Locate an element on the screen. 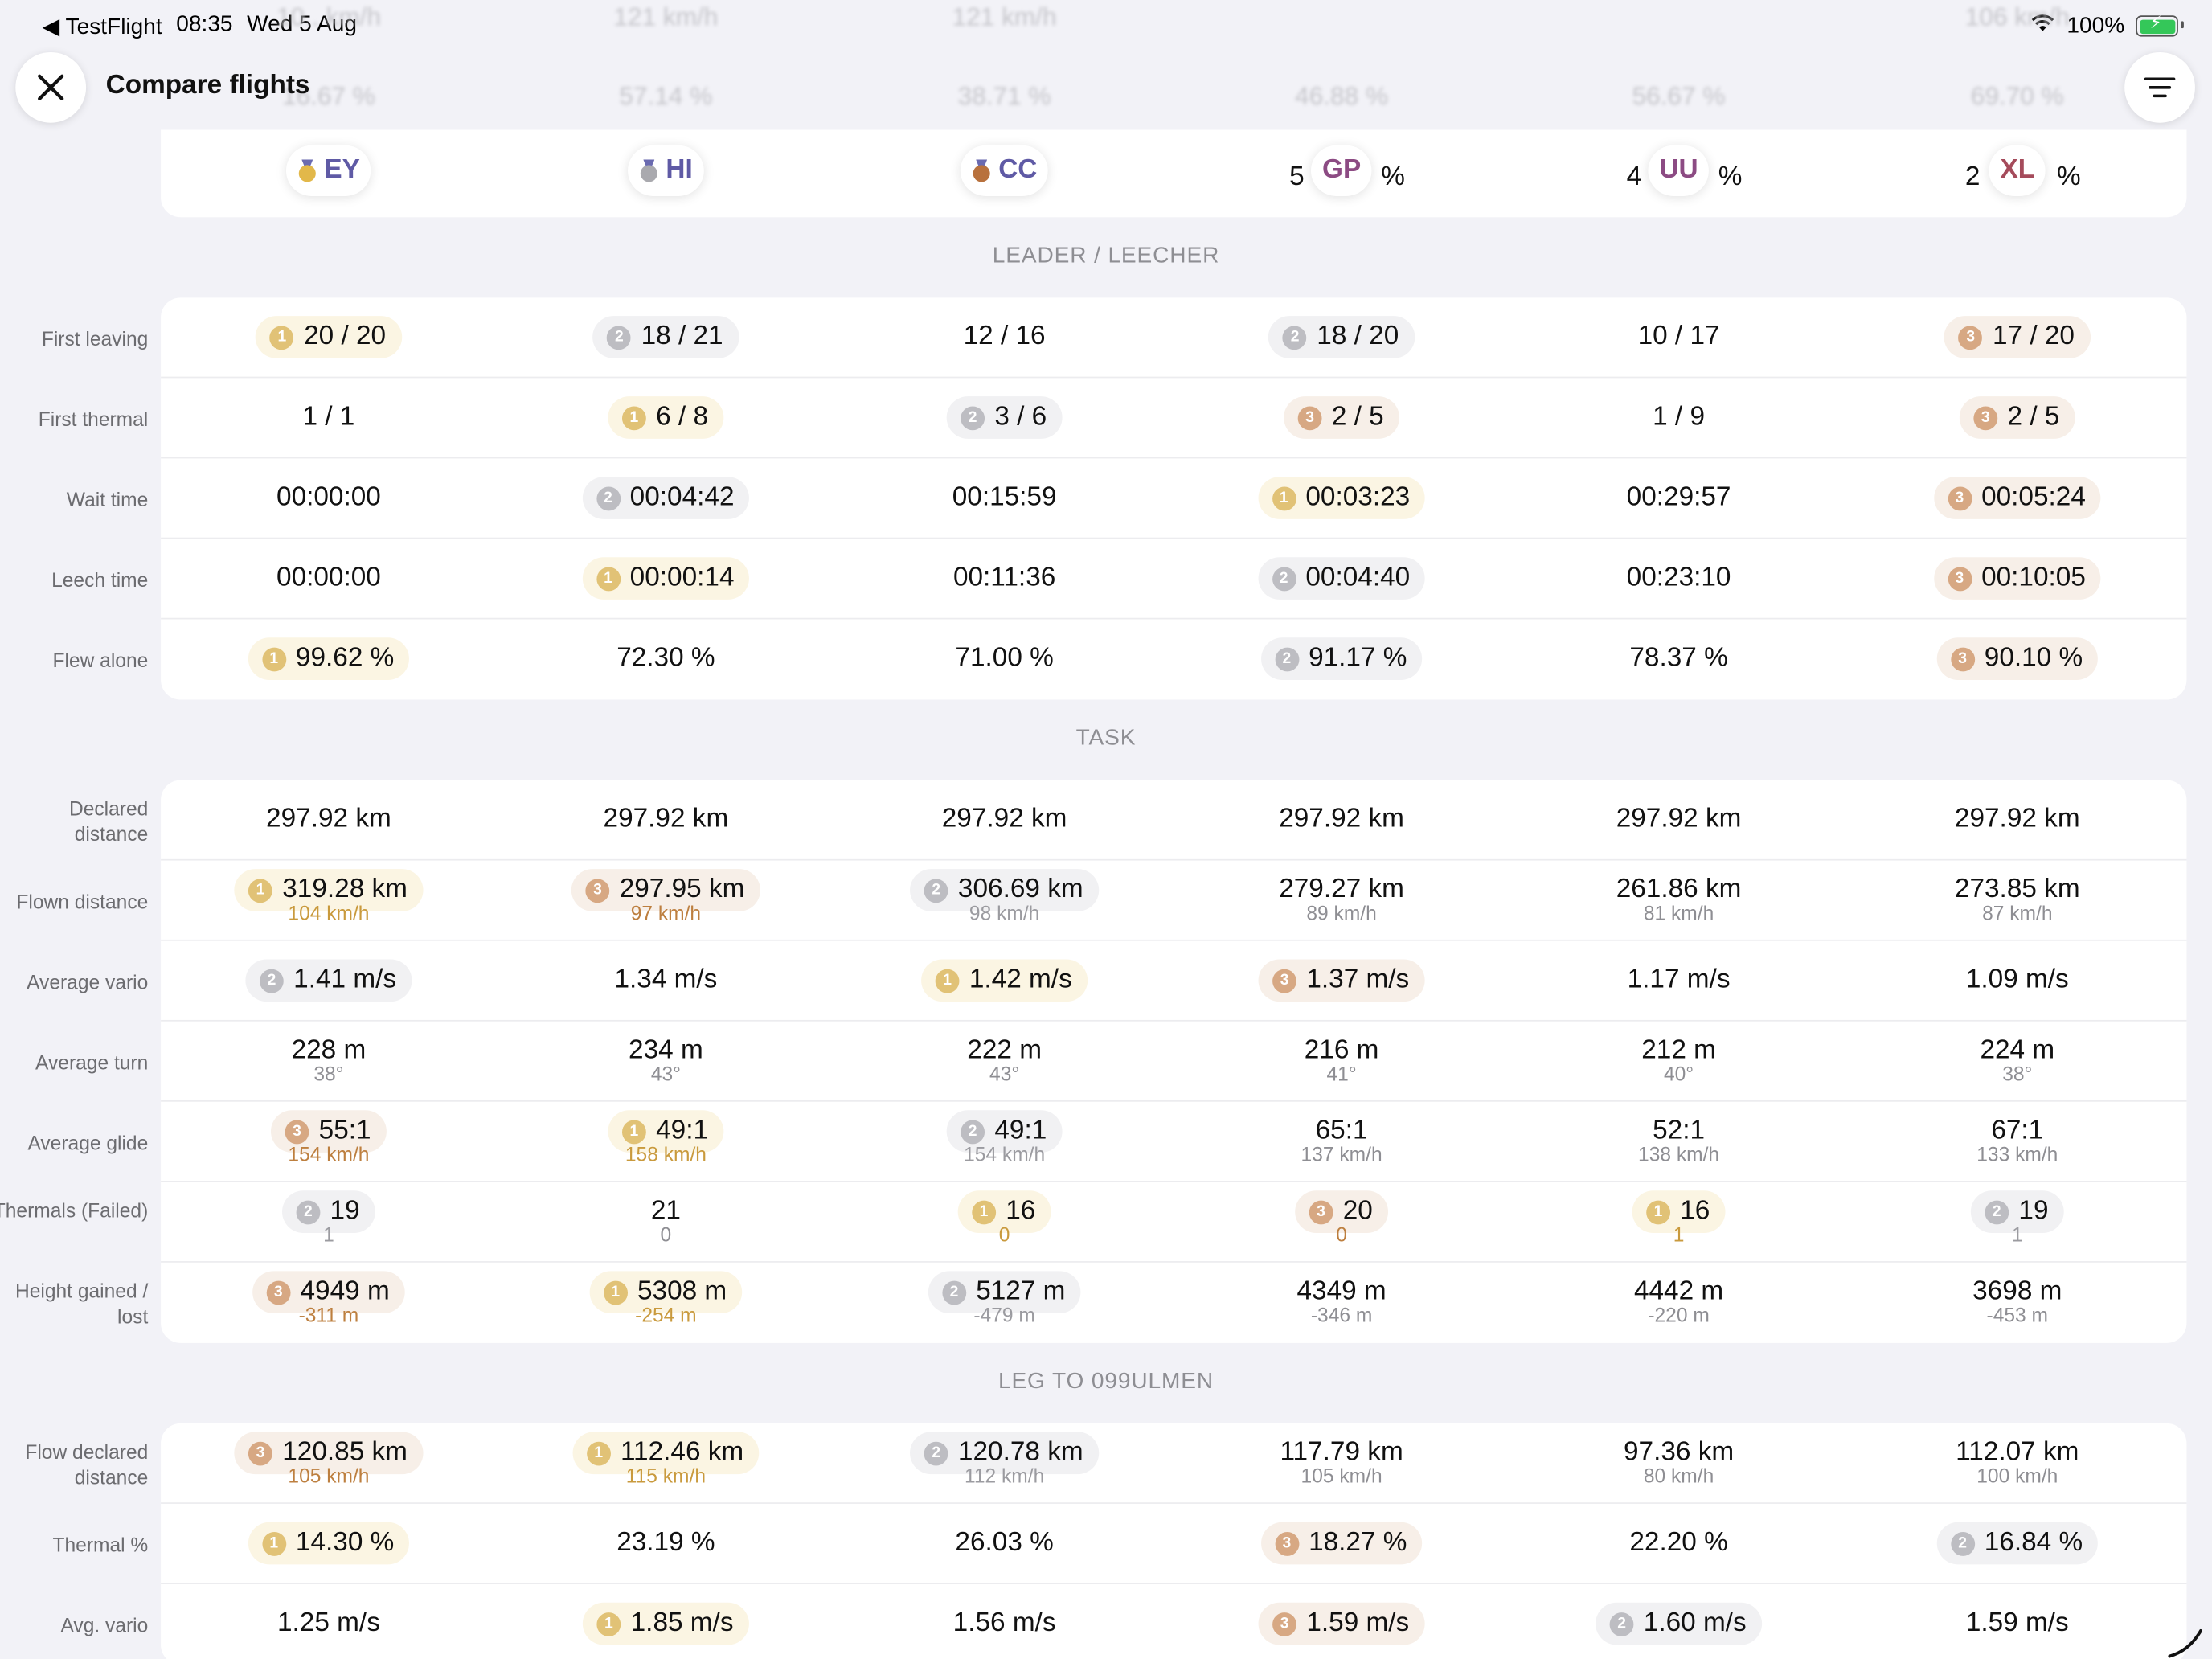 The width and height of the screenshot is (2212, 1659). stat-value-text: 78.37 % is located at coordinates (1678, 658).